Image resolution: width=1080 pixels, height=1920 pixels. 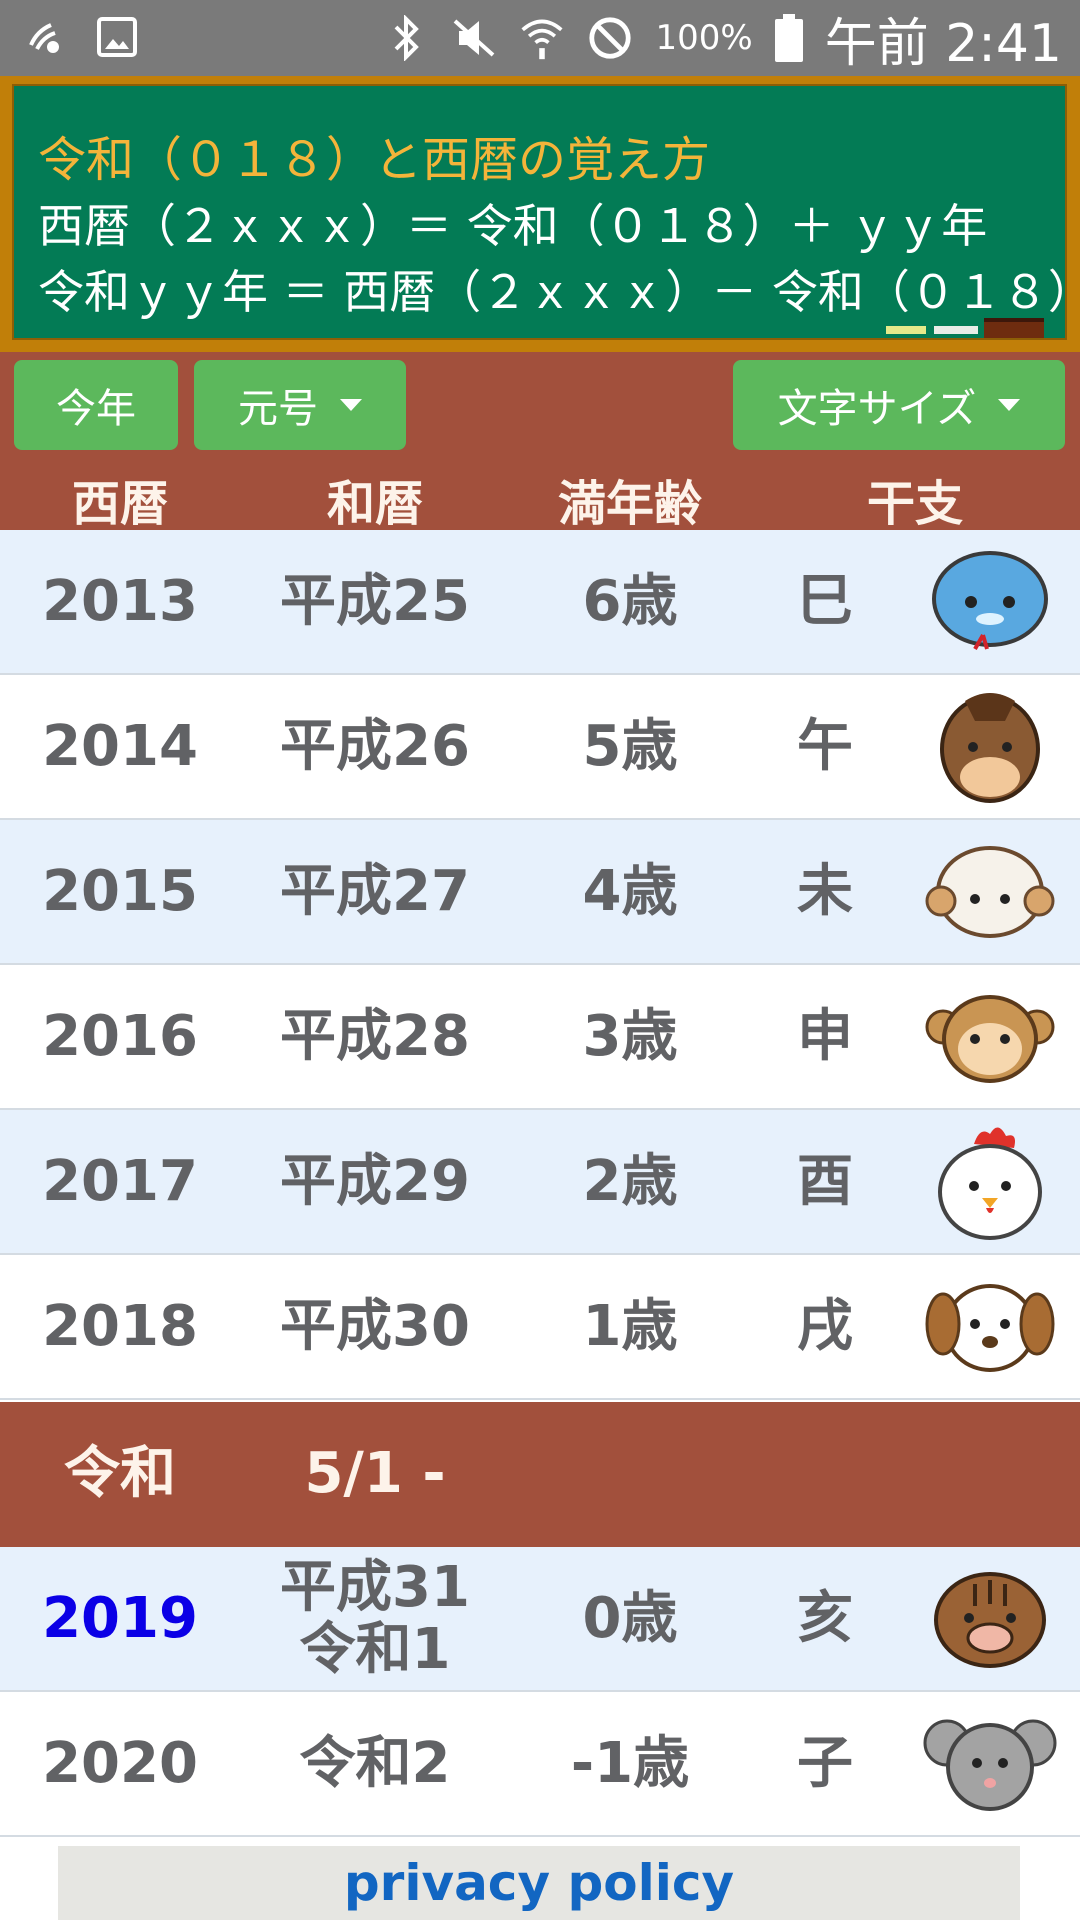 I want to click on japanese-year-cell: 平成25, so click(x=375, y=601).